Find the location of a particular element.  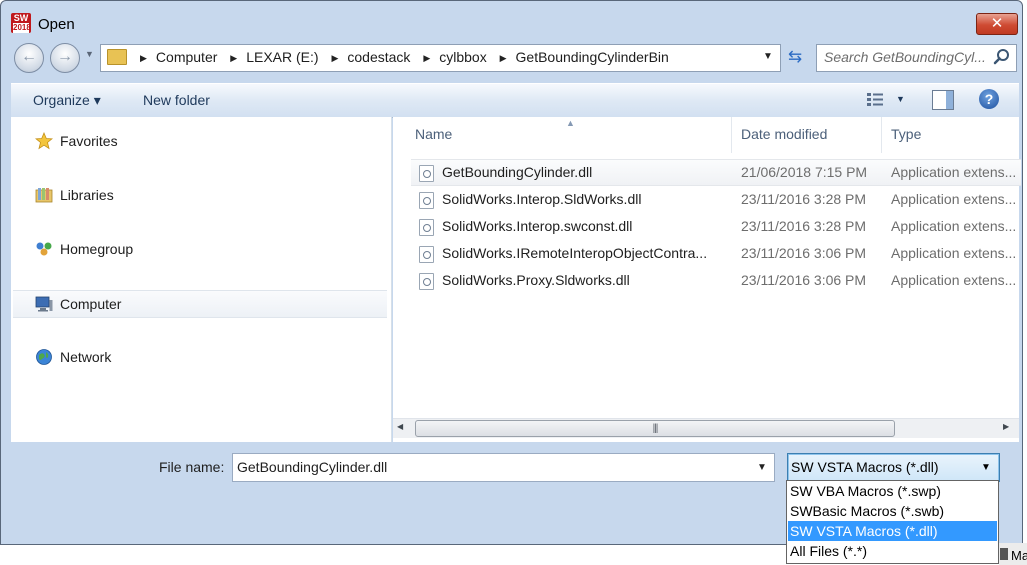

close-icon: ✕ is located at coordinates (997, 23).